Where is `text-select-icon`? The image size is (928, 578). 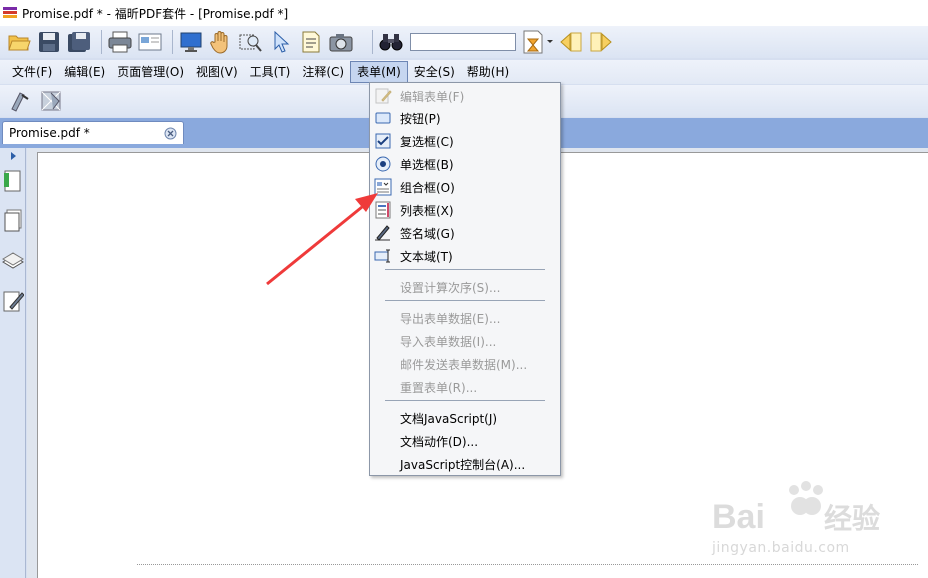 text-select-icon is located at coordinates (311, 42).